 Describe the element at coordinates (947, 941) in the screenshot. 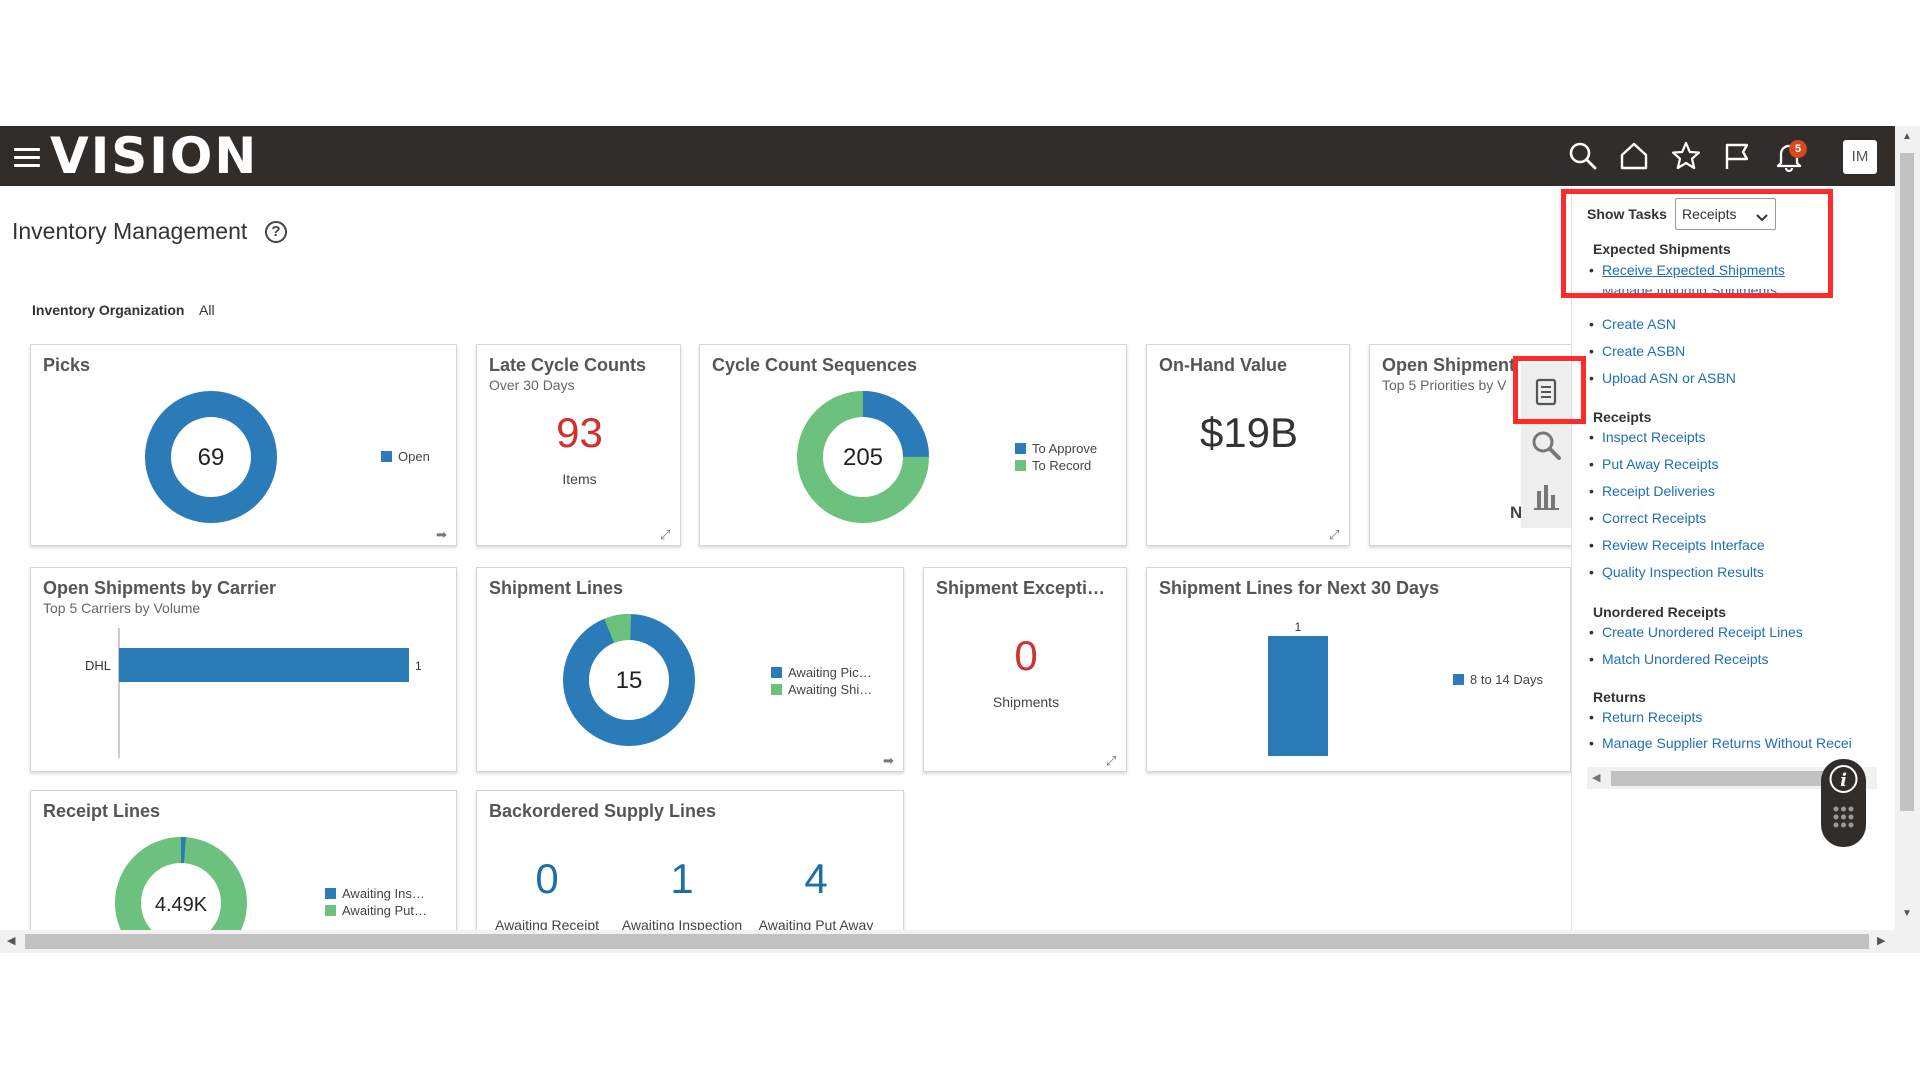

I see `horizontal-scroll-thumb` at that location.